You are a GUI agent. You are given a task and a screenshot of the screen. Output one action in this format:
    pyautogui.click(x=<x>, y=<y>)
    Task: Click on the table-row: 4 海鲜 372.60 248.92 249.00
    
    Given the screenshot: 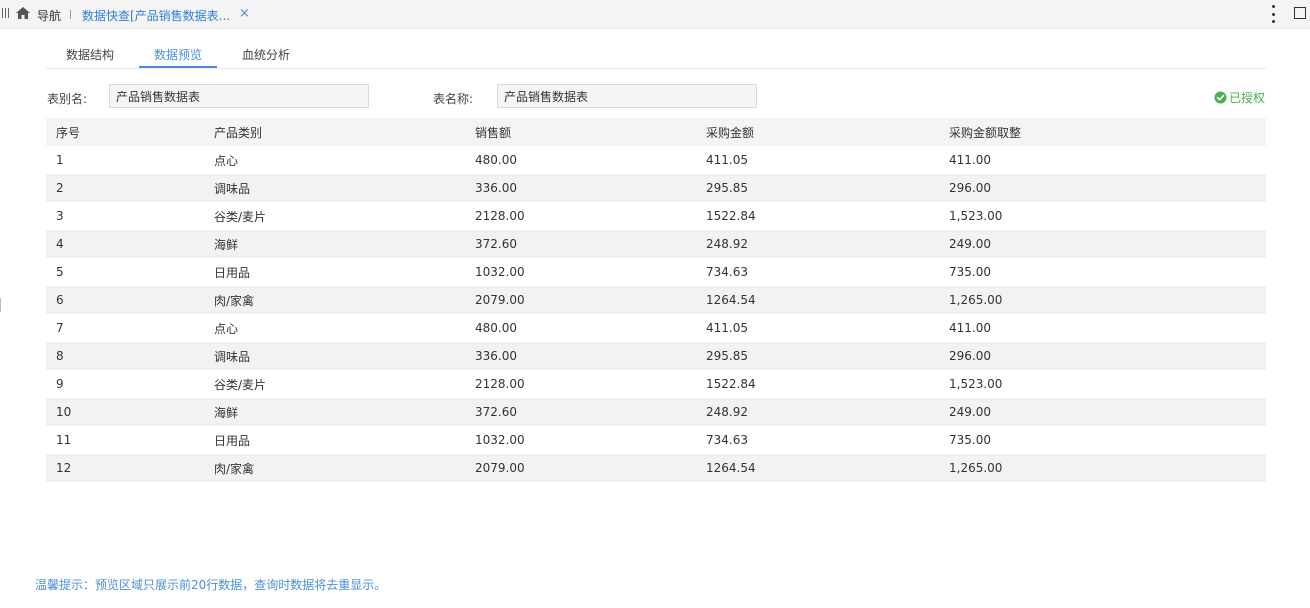 What is the action you would take?
    pyautogui.click(x=656, y=244)
    